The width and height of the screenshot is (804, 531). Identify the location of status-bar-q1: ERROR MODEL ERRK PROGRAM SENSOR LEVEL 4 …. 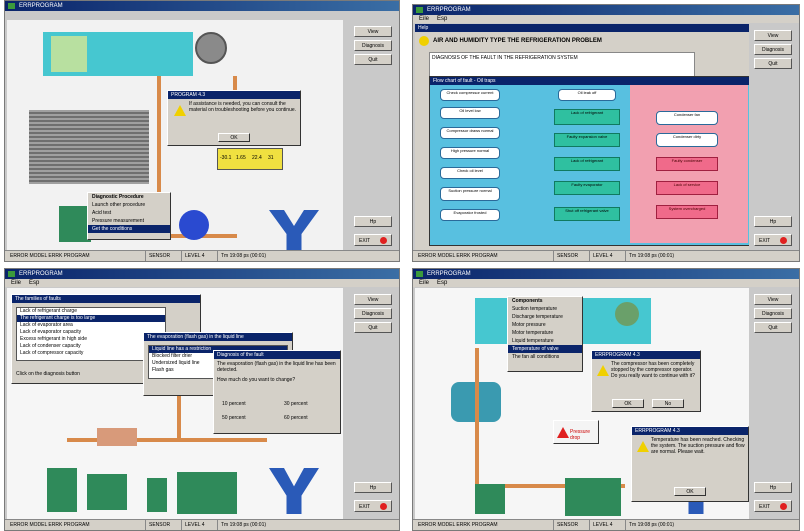
(202, 255).